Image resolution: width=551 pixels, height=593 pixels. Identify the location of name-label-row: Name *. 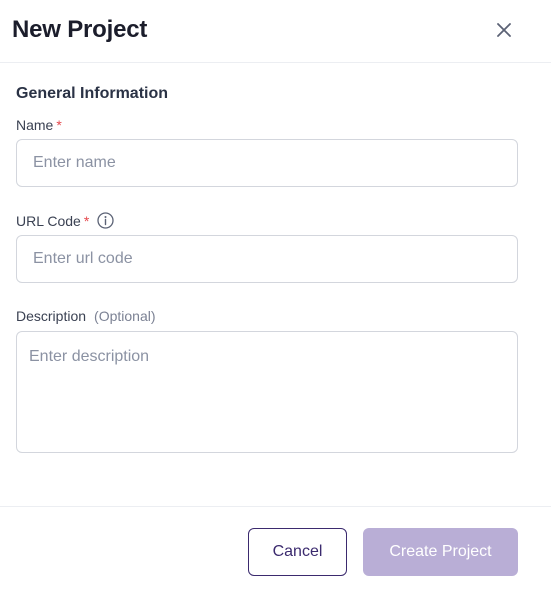
(39, 125).